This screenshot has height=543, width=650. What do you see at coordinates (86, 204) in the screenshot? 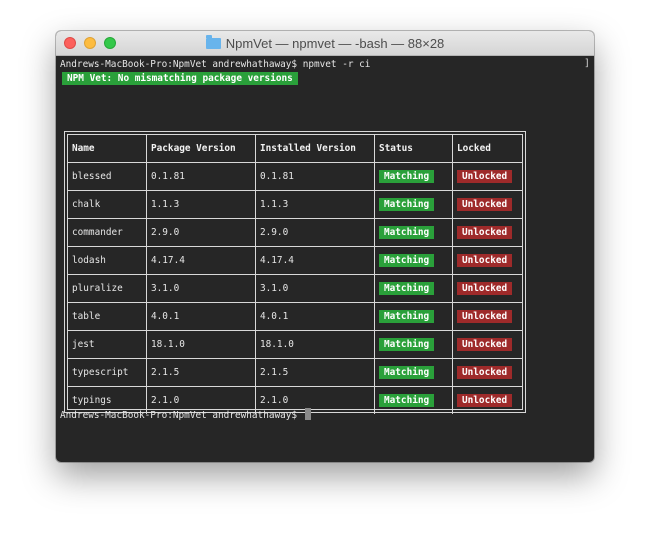
I see `cell-name: chalk` at bounding box center [86, 204].